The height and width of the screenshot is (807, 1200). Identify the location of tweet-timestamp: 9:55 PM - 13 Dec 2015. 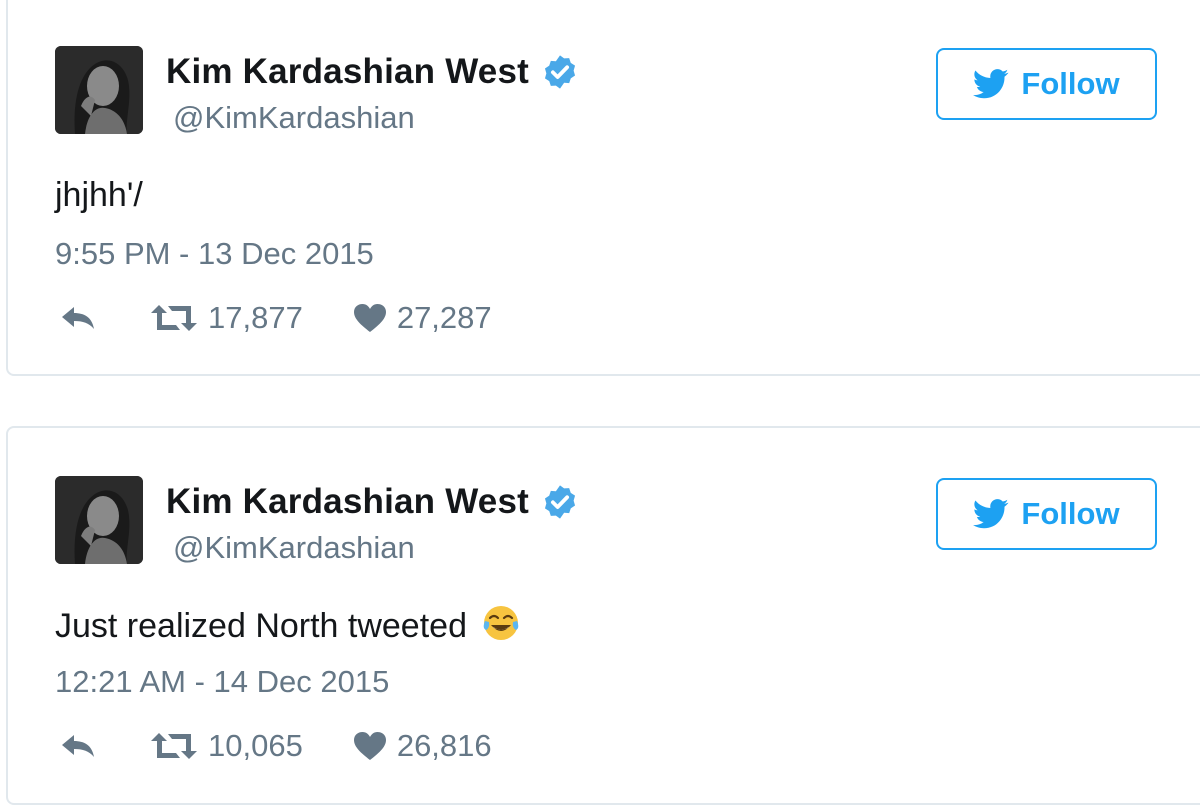
(214, 254).